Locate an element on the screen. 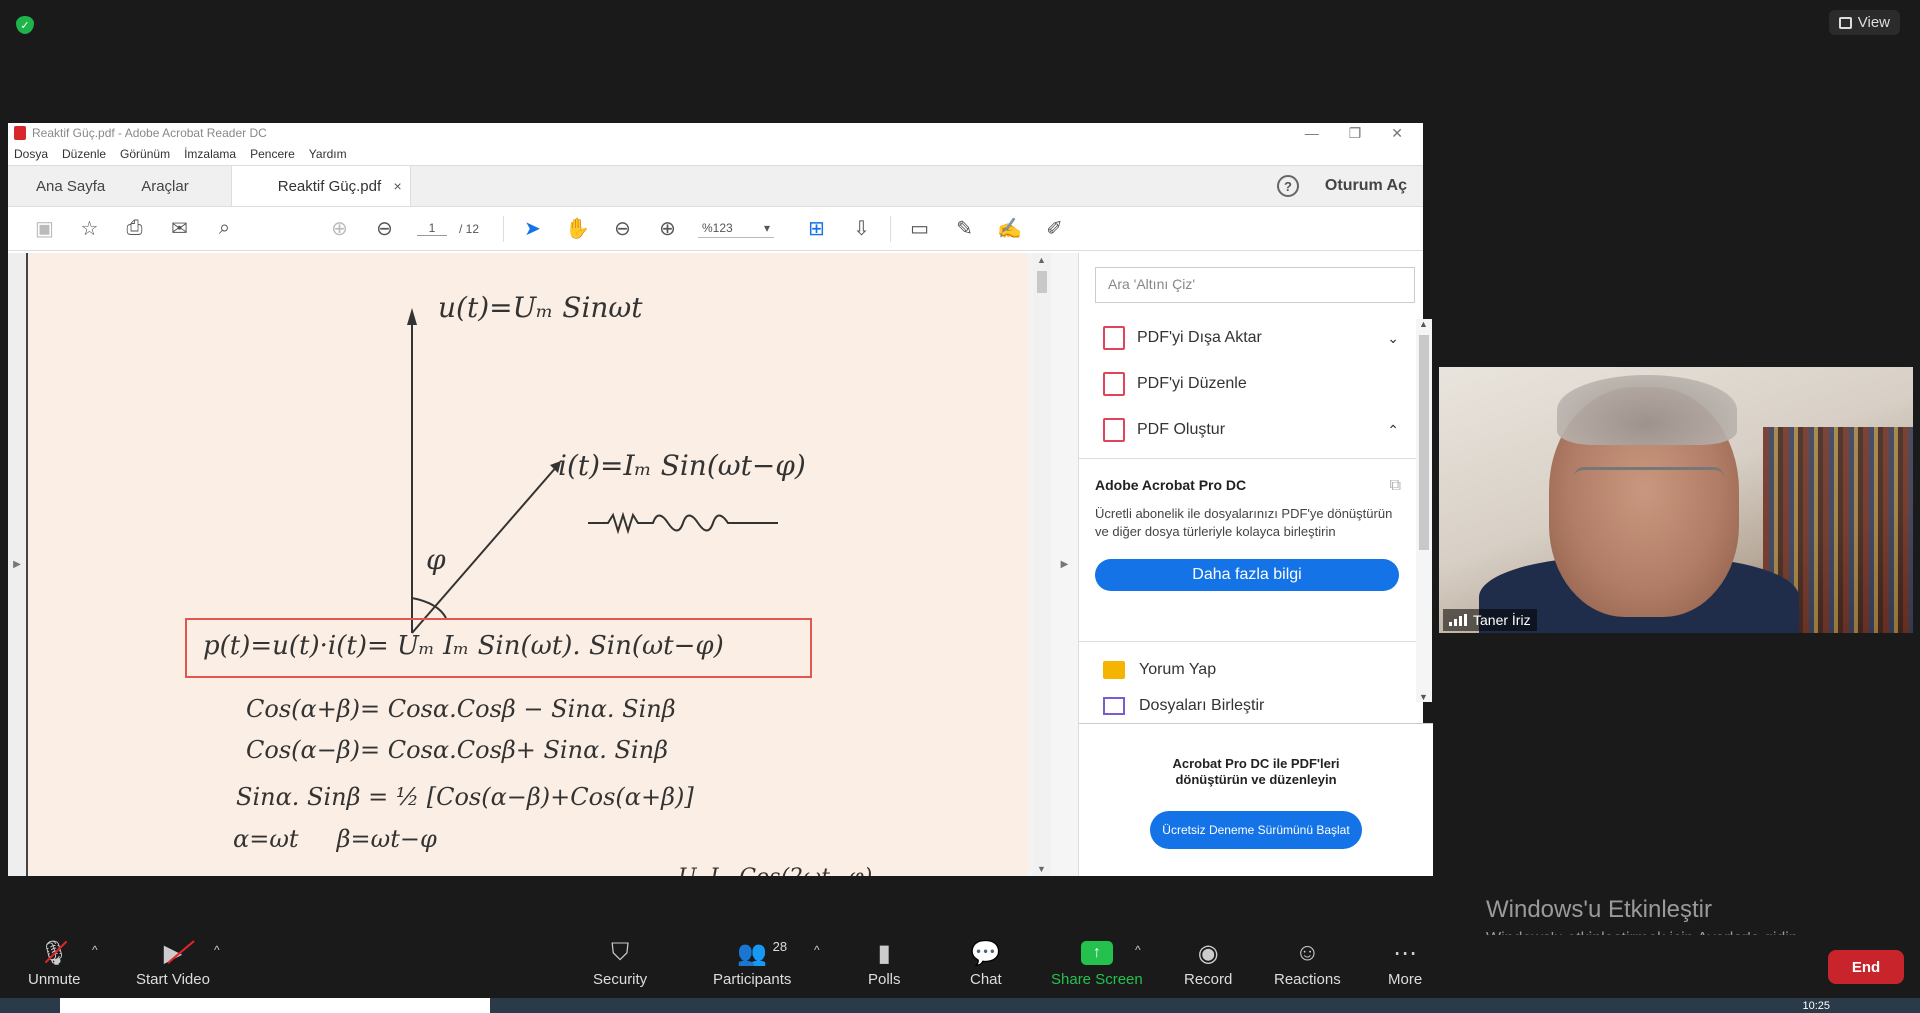 This screenshot has height=1013, width=1920. page-number-input: 1 is located at coordinates (432, 228).